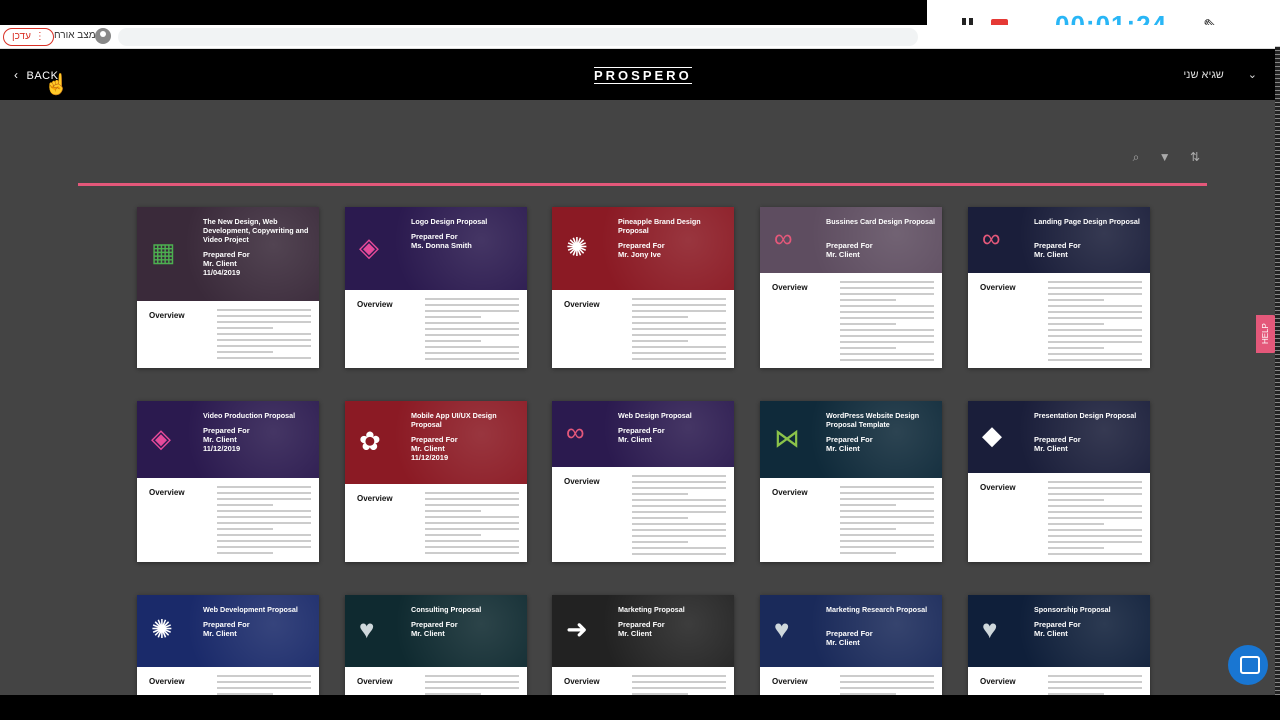 Image resolution: width=1280 pixels, height=720 pixels. What do you see at coordinates (783, 238) in the screenshot?
I see `template-logo-icon: ∞` at bounding box center [783, 238].